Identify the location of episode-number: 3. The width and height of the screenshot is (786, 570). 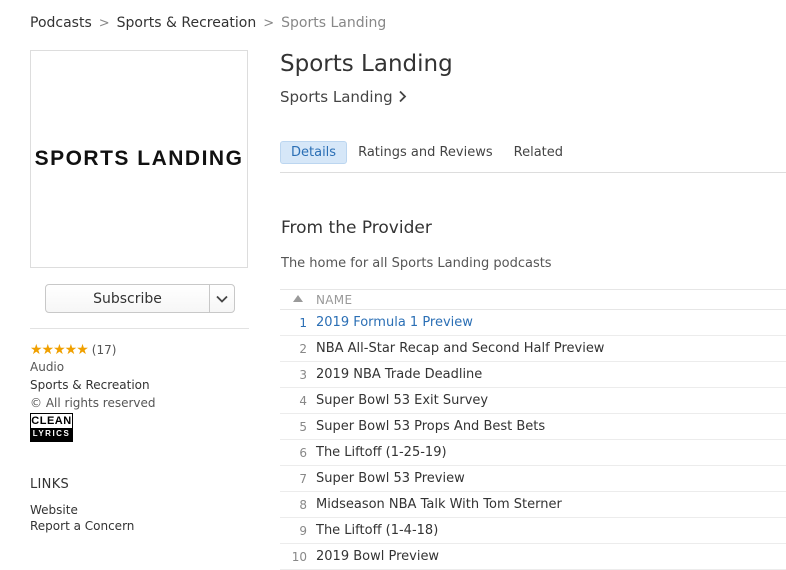
(303, 374).